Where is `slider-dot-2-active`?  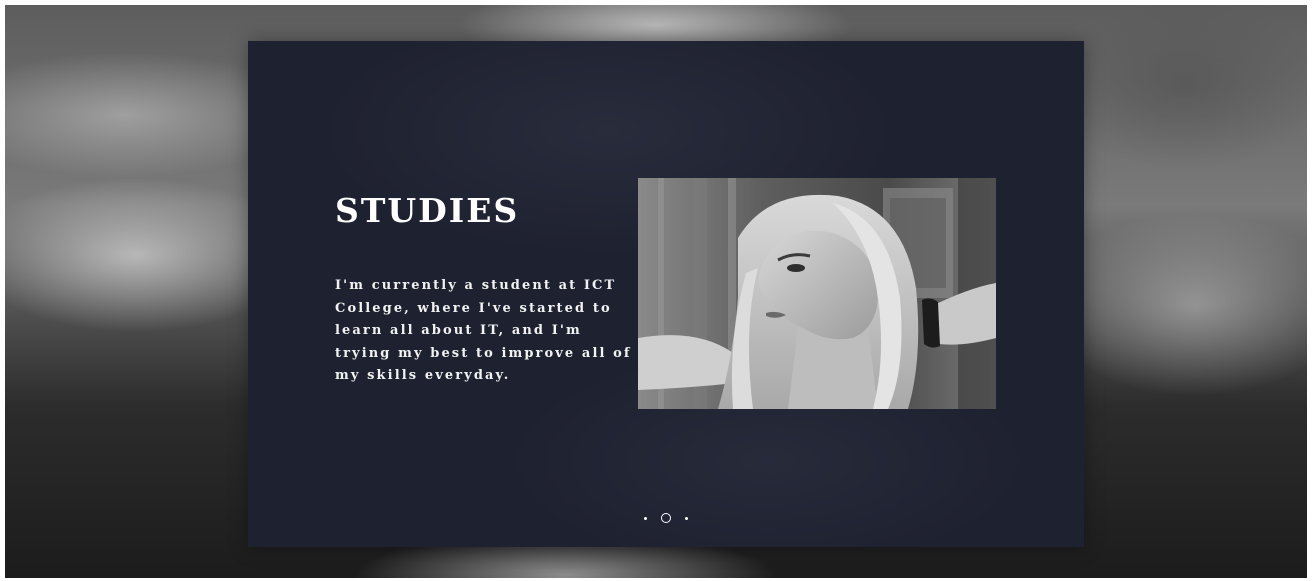 slider-dot-2-active is located at coordinates (666, 518).